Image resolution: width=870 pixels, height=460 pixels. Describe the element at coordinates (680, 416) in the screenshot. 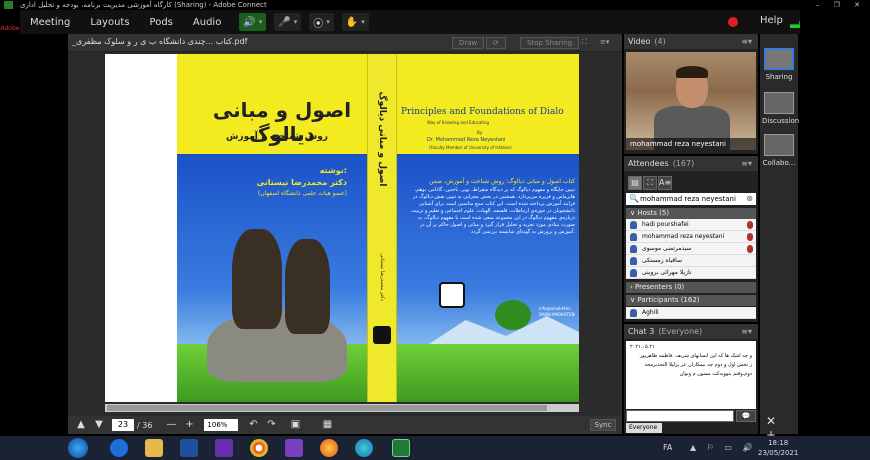

I see `chat-input` at that location.